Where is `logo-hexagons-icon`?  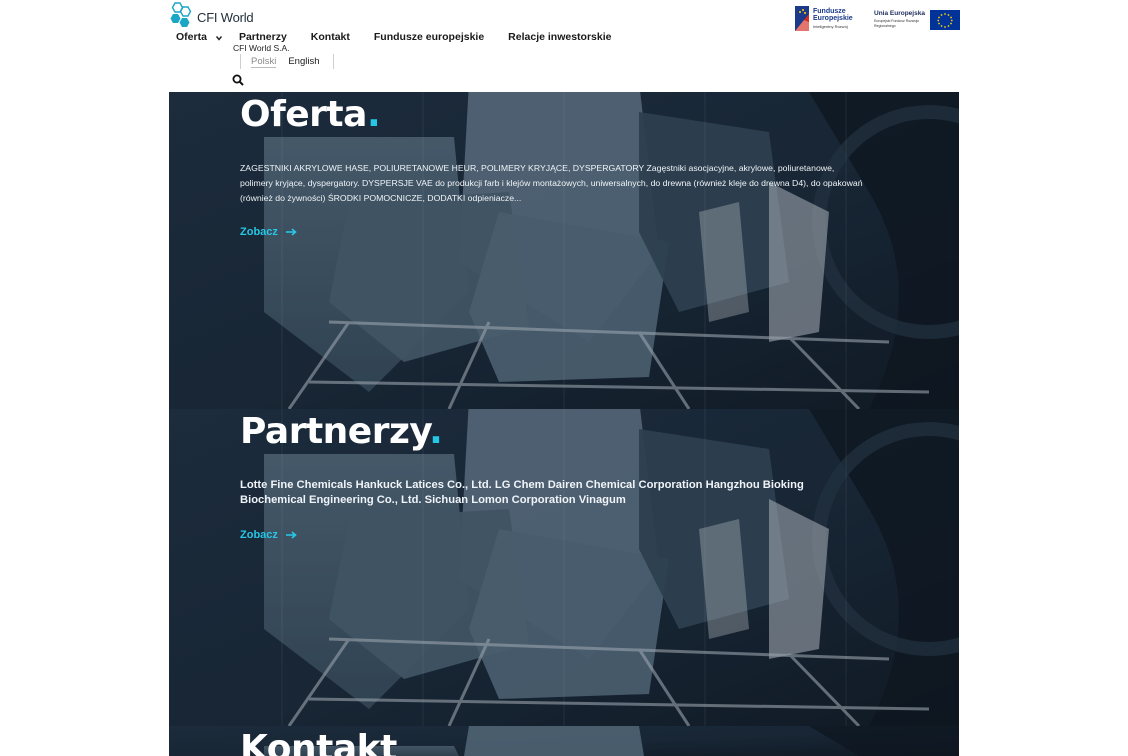
logo-hexagons-icon is located at coordinates (181, 14).